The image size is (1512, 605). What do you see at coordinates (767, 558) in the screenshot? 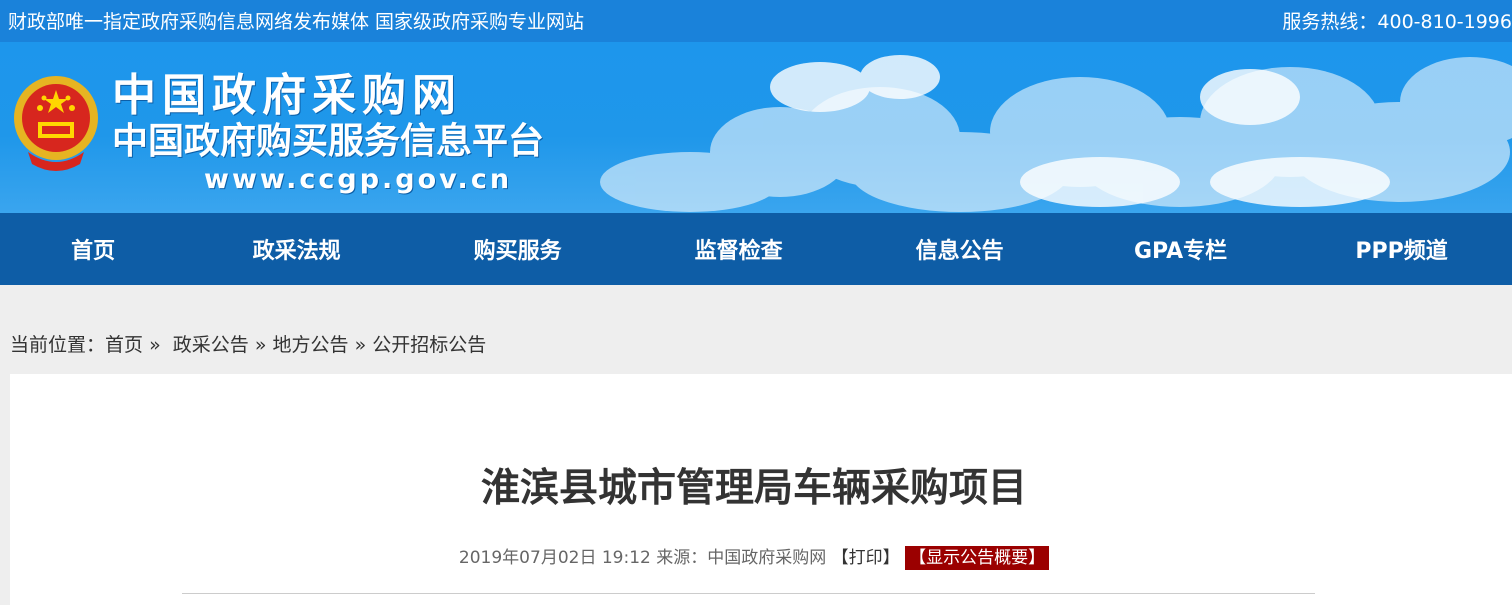
I see `article-source: 中国政府采购网` at bounding box center [767, 558].